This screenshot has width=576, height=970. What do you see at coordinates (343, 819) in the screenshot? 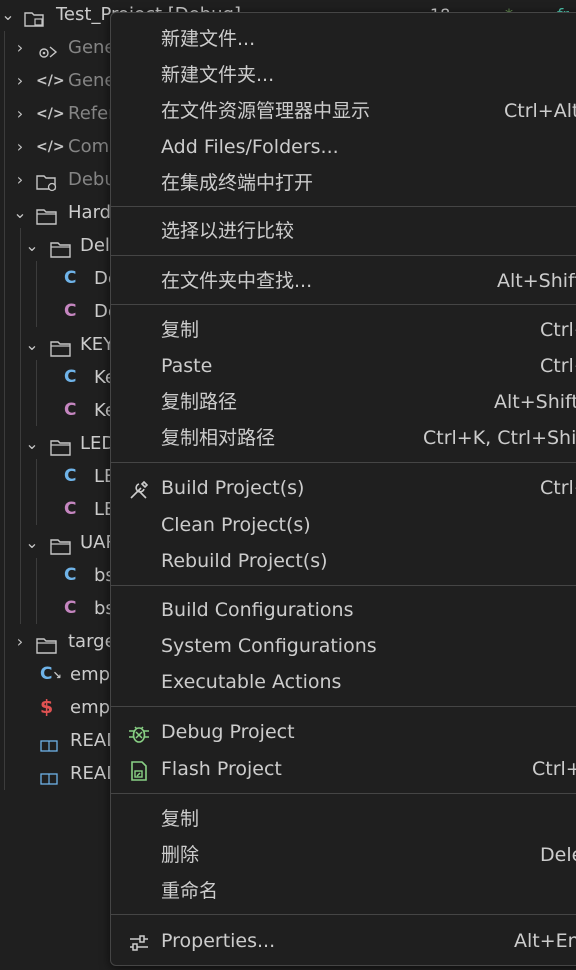
I see `menu-item-copy: 复制` at bounding box center [343, 819].